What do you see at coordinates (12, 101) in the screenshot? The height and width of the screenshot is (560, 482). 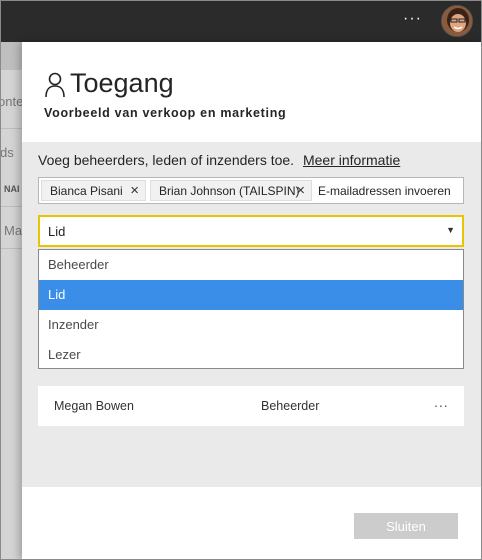 I see `background-text: onte` at bounding box center [12, 101].